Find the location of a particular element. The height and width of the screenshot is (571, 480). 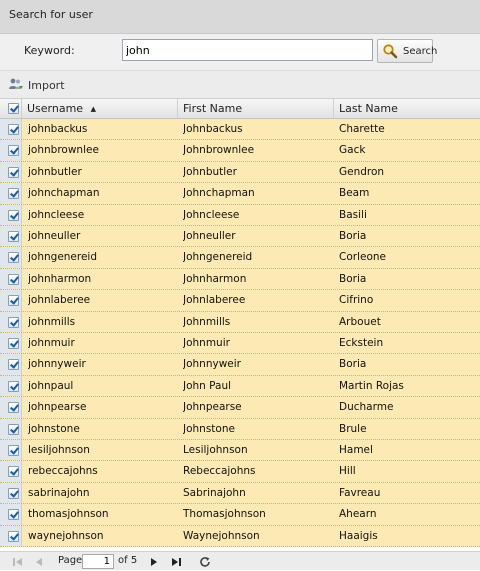

next-page-icon is located at coordinates (154, 562).